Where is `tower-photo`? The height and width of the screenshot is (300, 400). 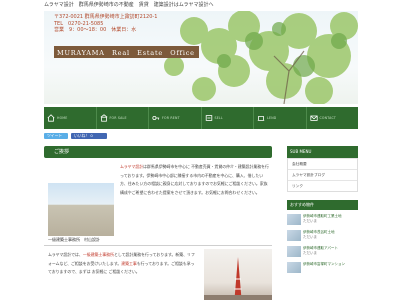
tower-photo is located at coordinates (238, 274).